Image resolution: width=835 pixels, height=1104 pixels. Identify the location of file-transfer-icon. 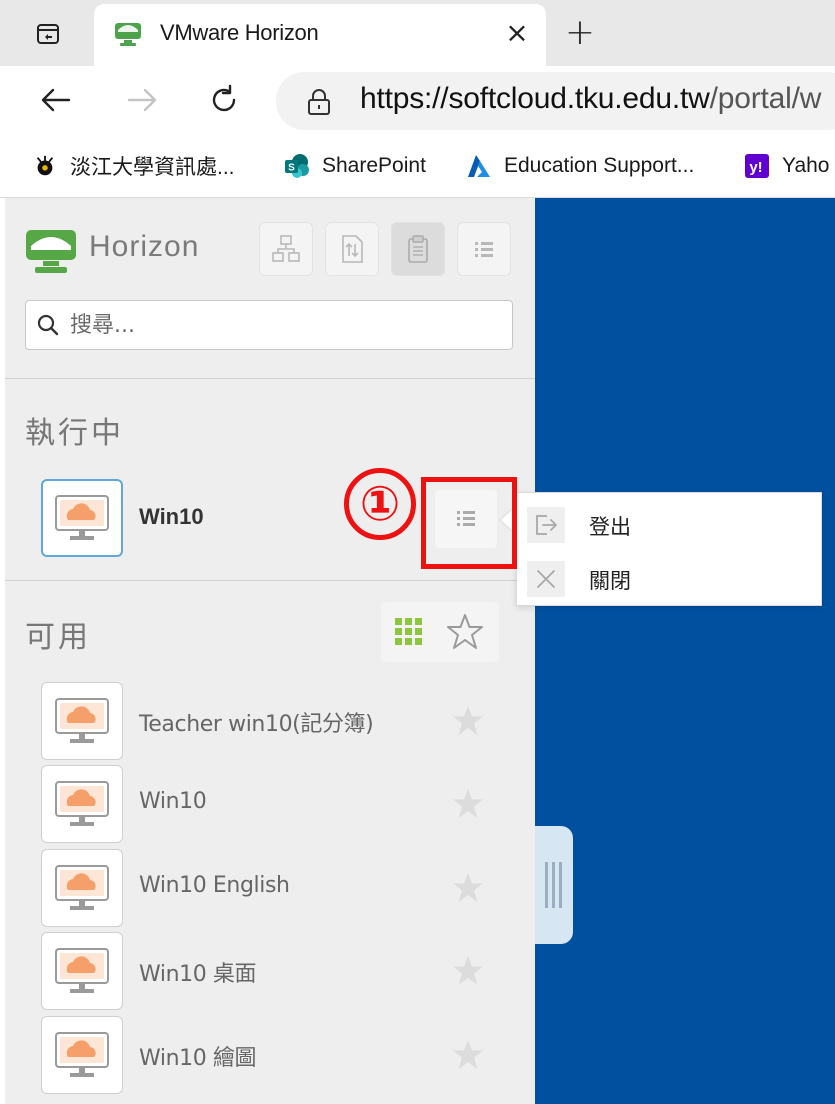
(352, 249).